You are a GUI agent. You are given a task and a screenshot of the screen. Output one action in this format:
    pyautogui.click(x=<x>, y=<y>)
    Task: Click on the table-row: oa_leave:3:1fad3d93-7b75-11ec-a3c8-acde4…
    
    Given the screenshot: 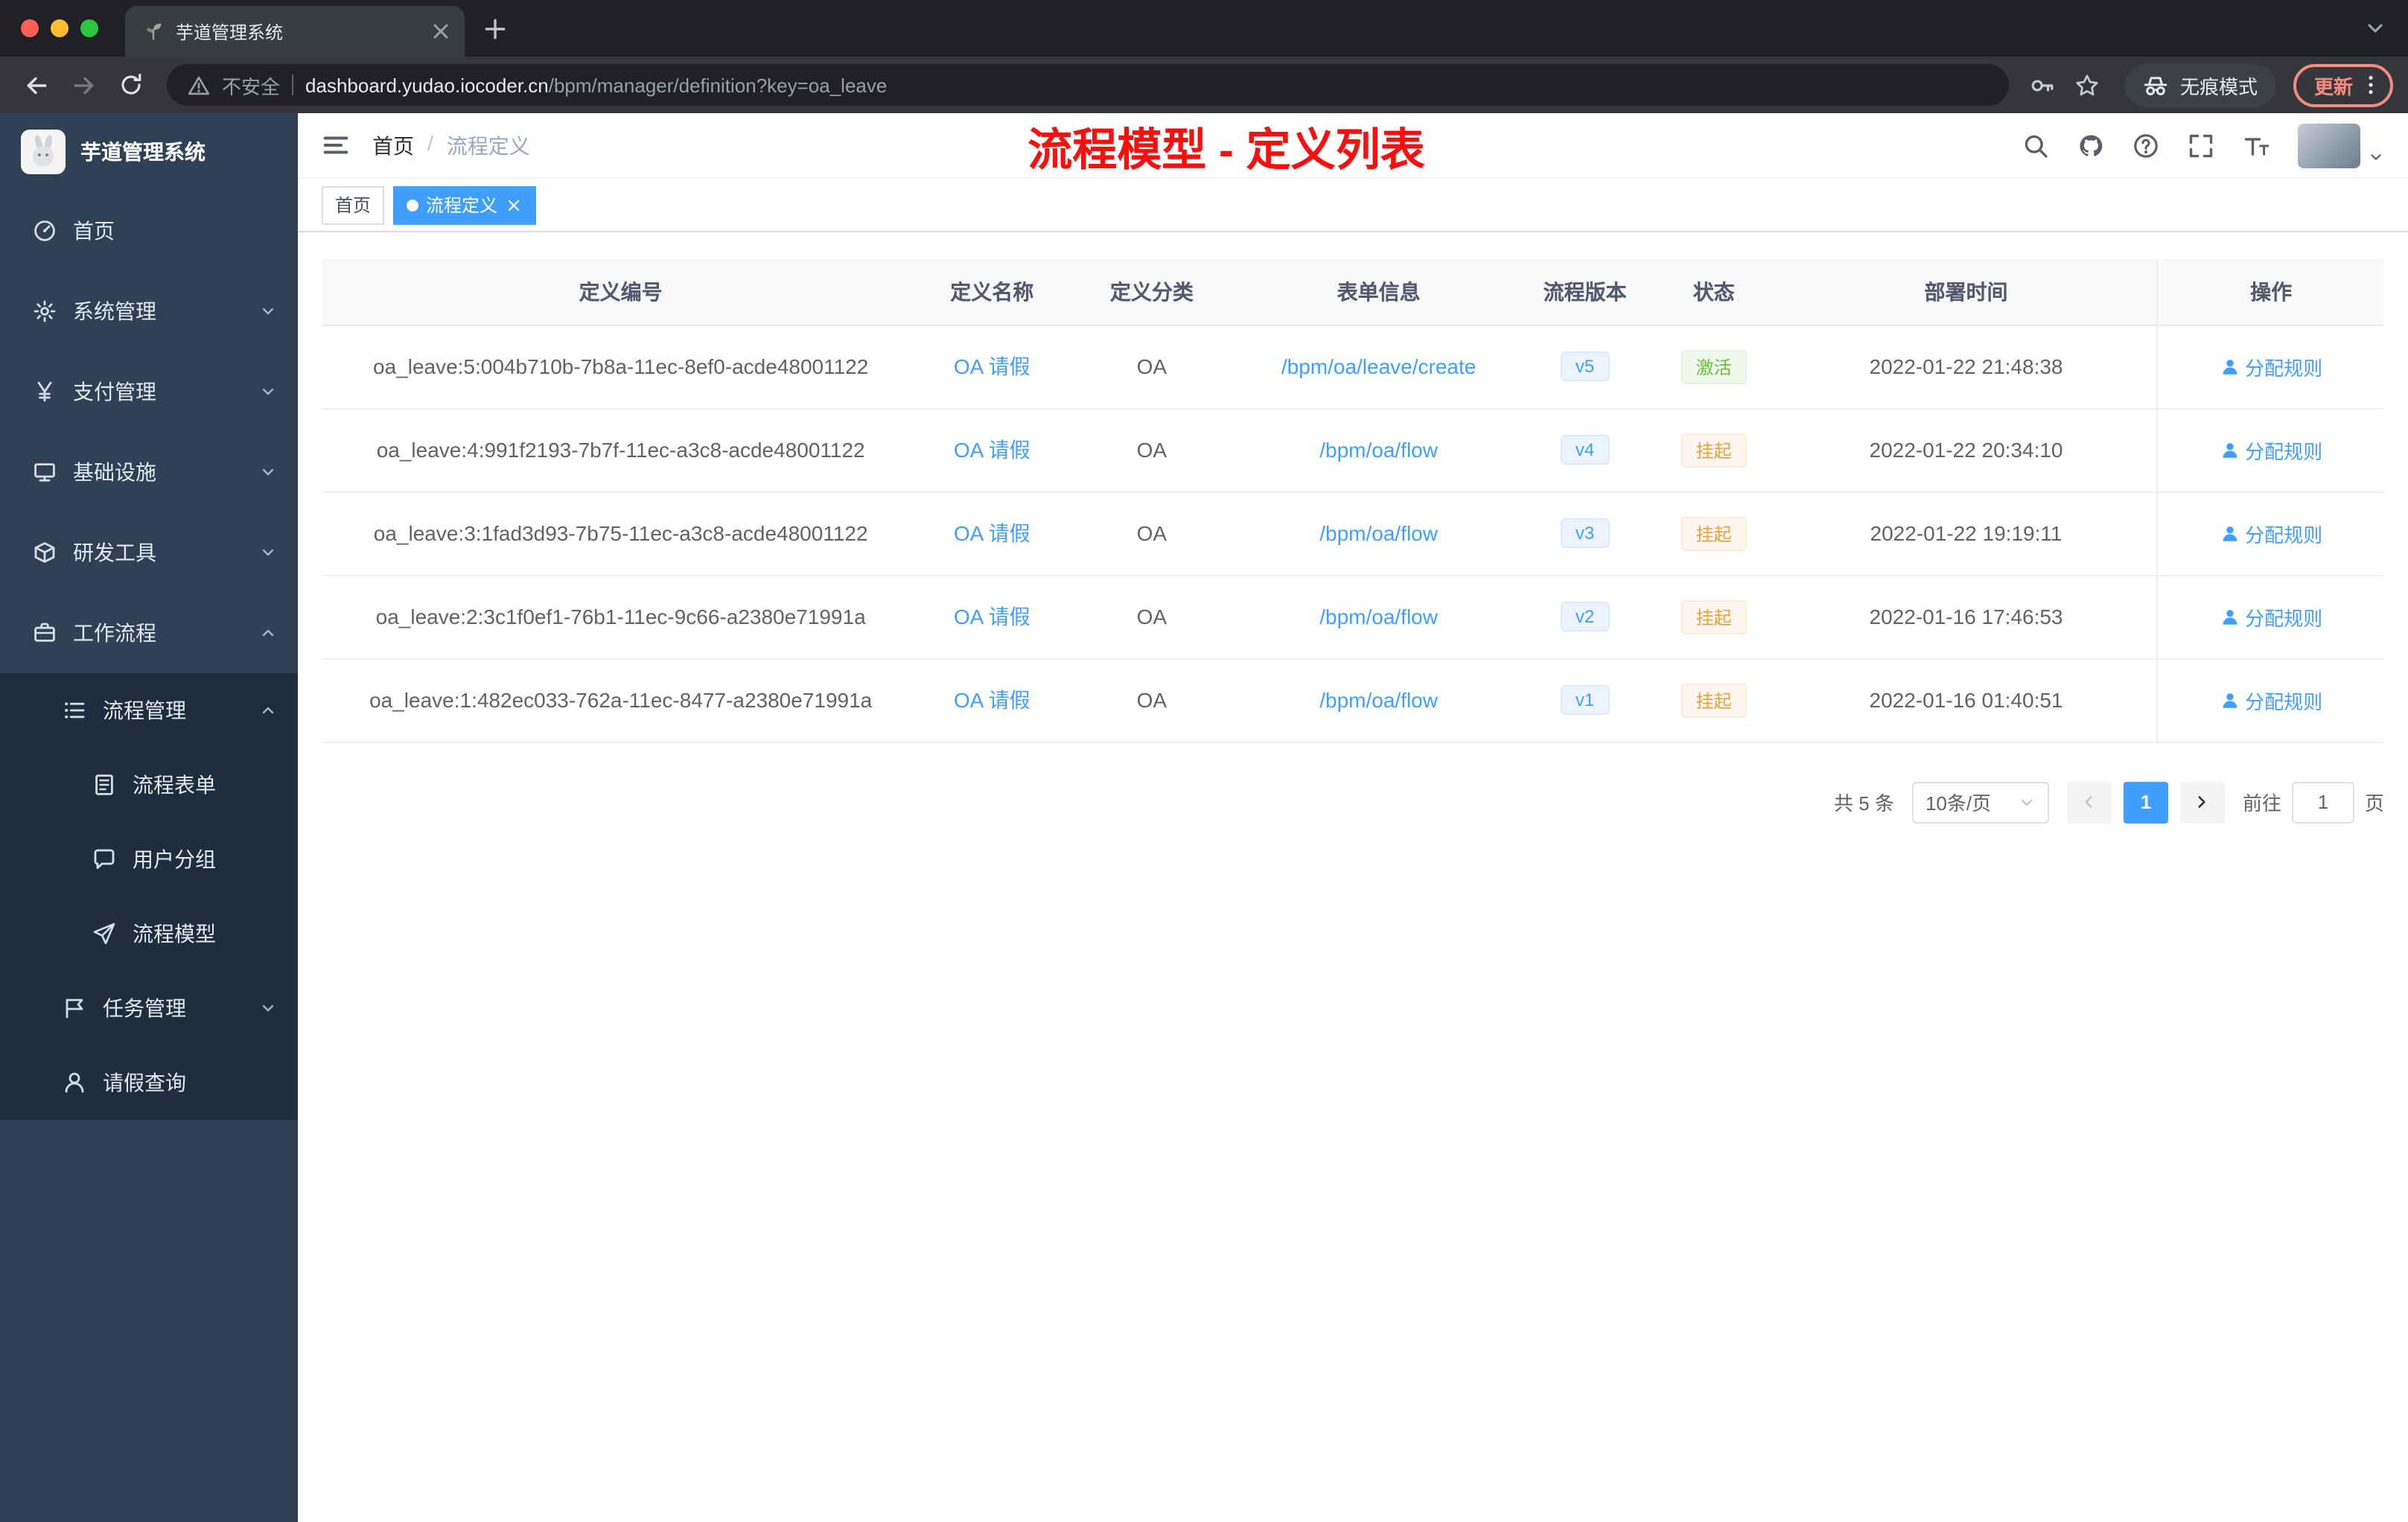 What is the action you would take?
    pyautogui.click(x=1353, y=533)
    